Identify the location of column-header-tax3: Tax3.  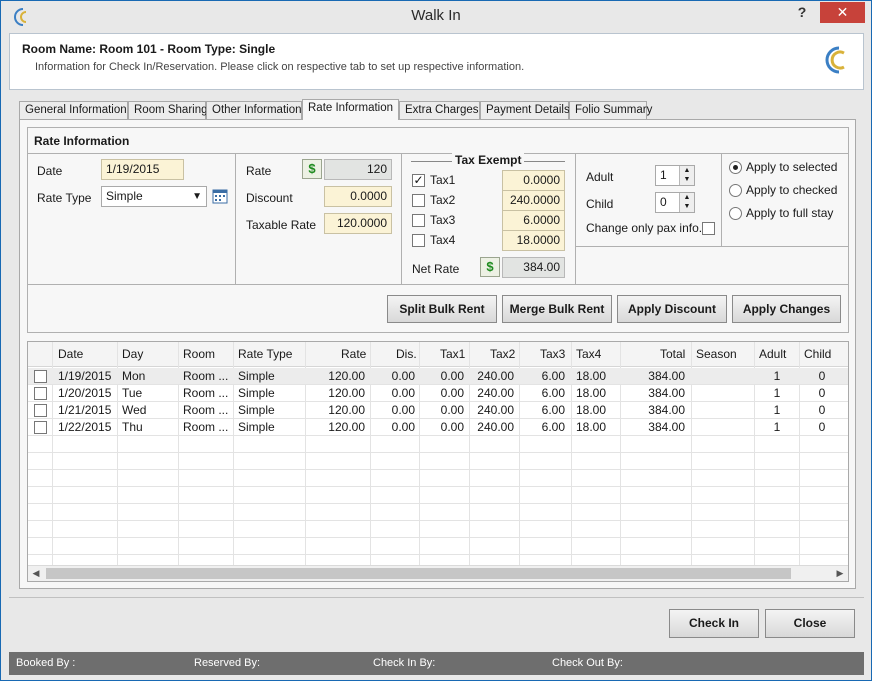
(552, 354).